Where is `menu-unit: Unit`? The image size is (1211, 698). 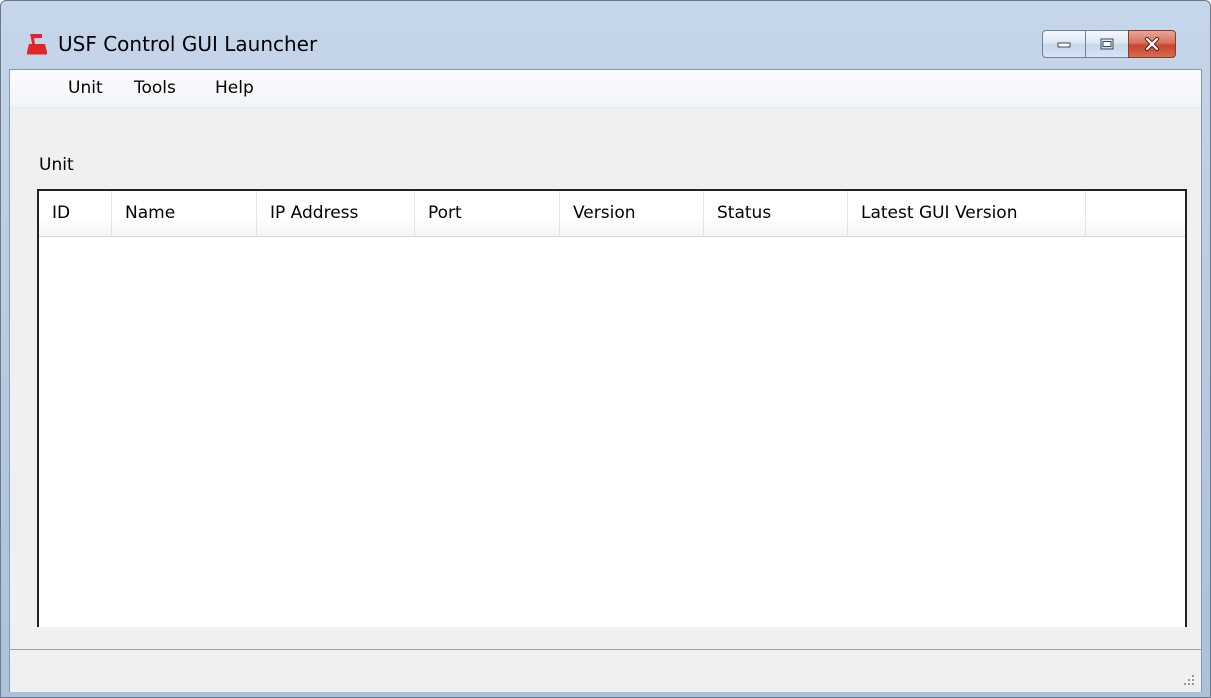 menu-unit: Unit is located at coordinates (85, 88).